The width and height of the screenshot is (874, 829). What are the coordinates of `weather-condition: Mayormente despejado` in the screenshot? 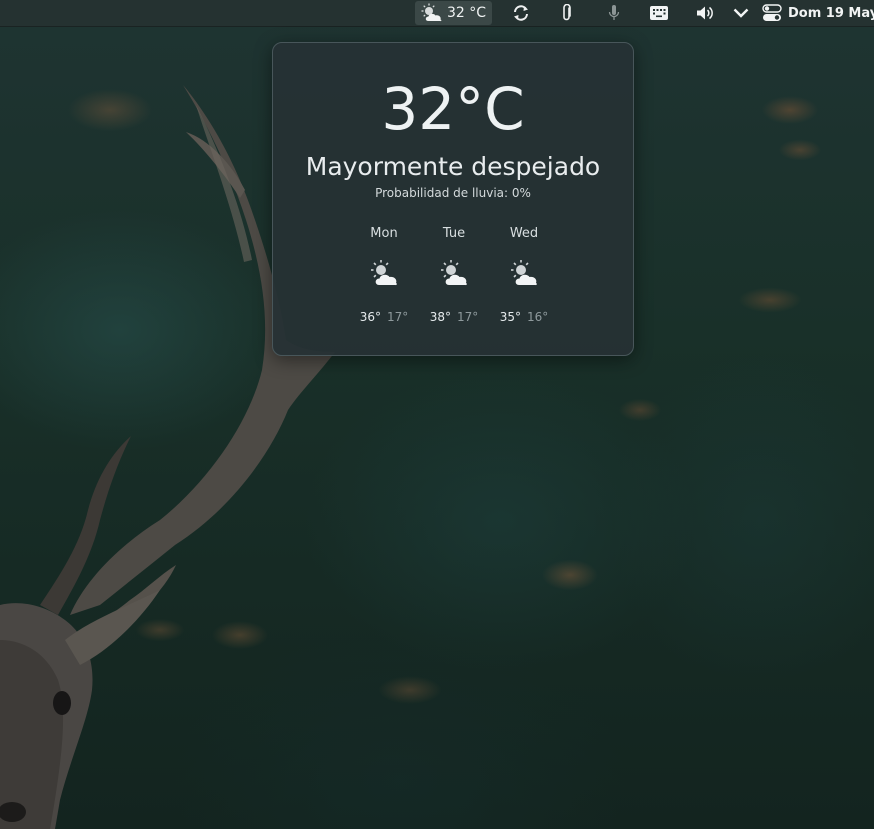 It's located at (453, 166).